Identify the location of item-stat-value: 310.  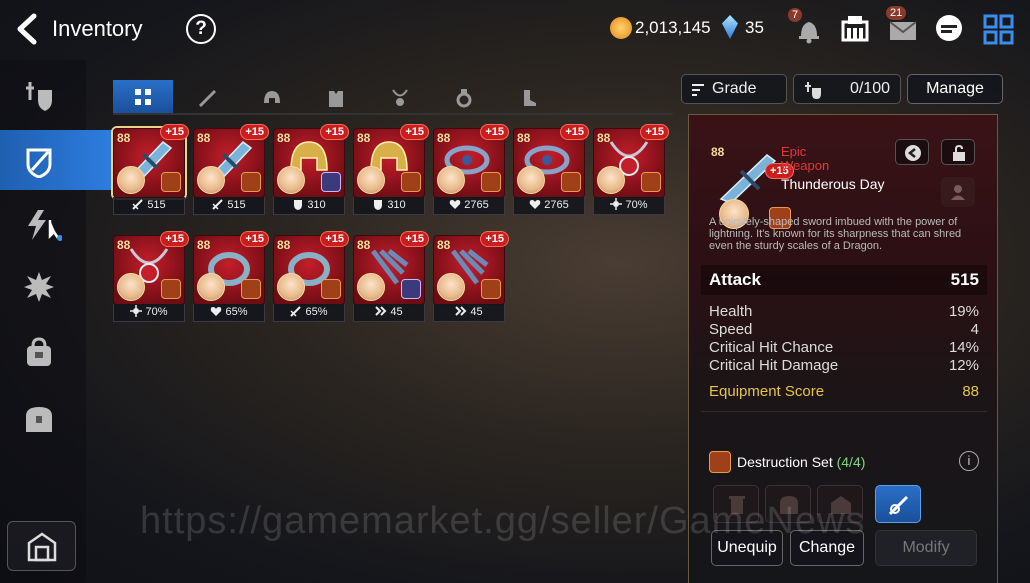
(316, 205).